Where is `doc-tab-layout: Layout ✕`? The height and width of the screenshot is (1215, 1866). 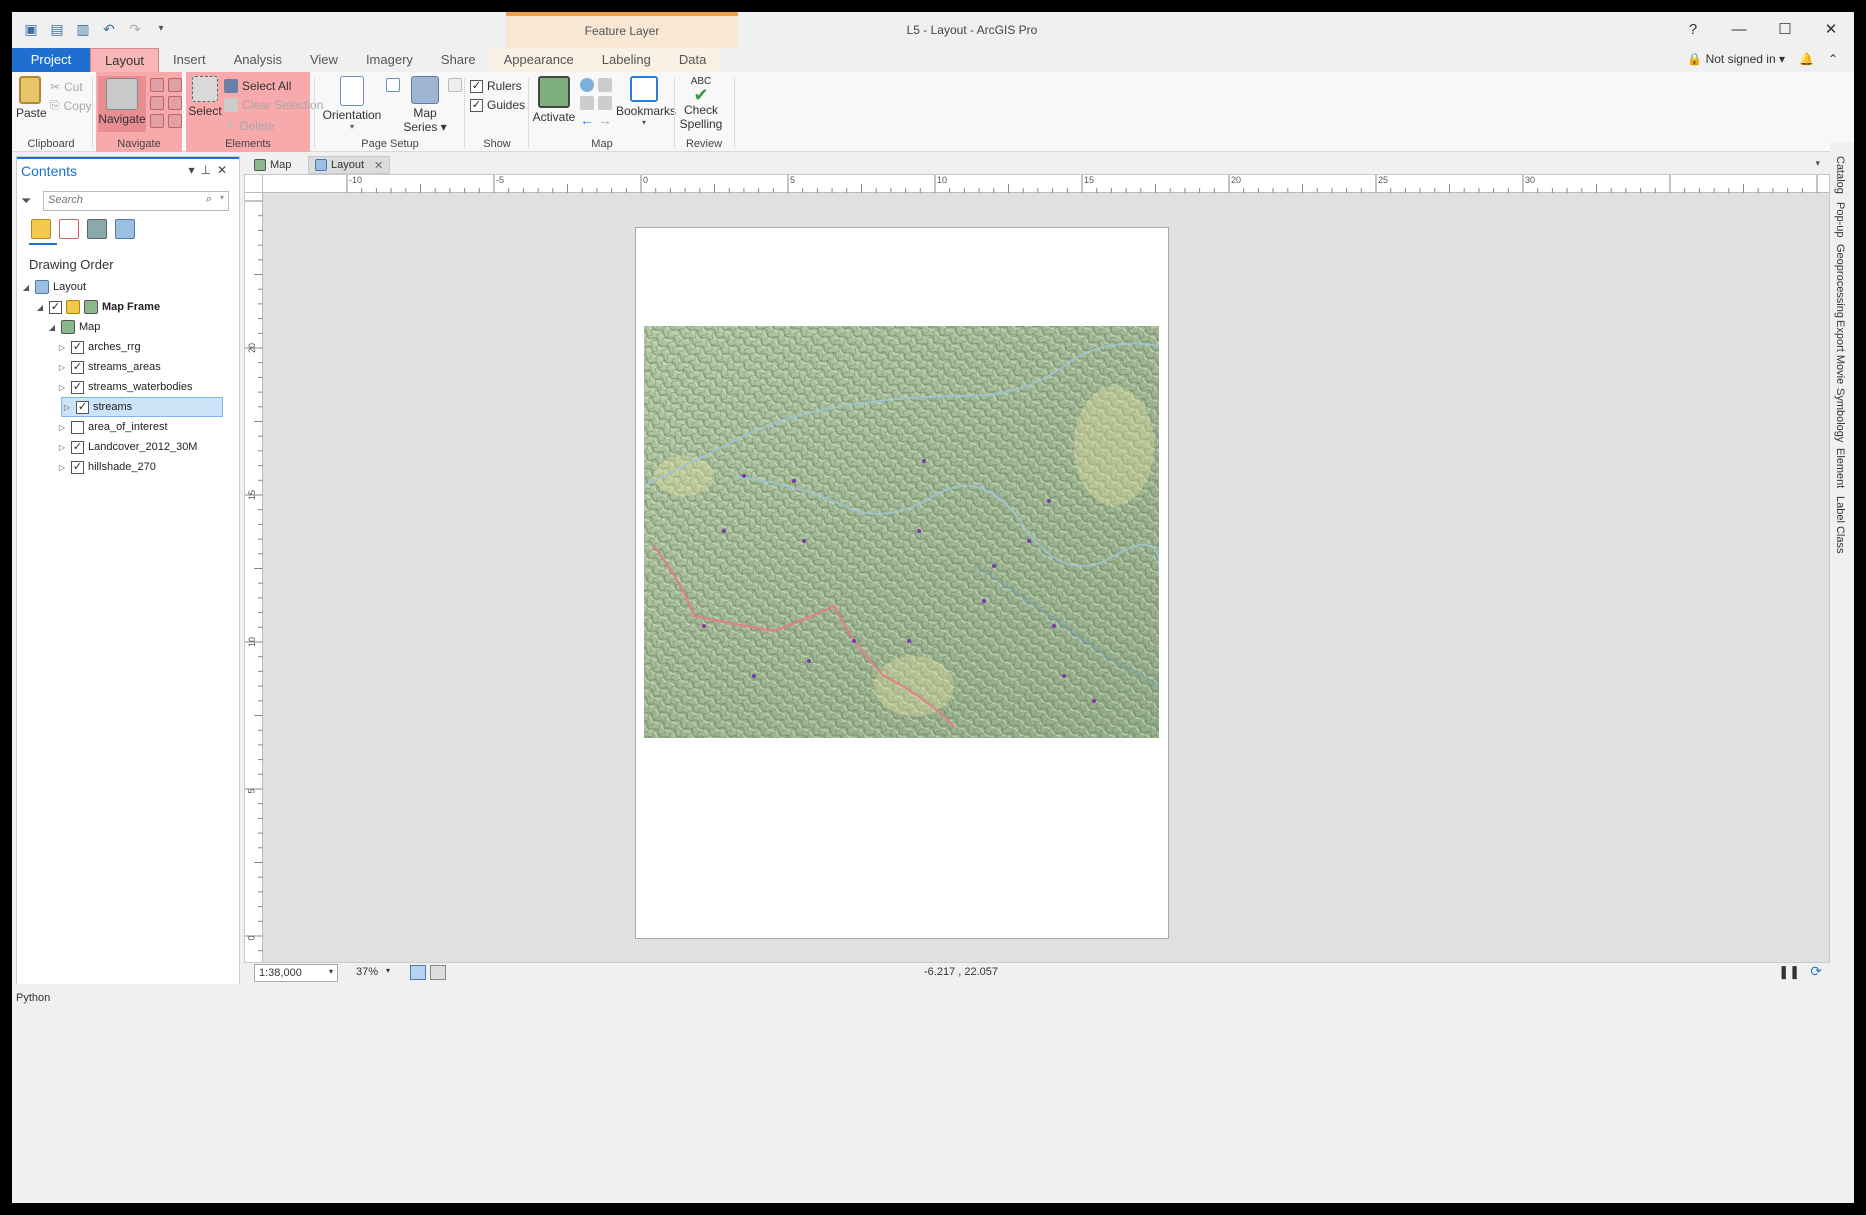
doc-tab-layout: Layout ✕ is located at coordinates (349, 165).